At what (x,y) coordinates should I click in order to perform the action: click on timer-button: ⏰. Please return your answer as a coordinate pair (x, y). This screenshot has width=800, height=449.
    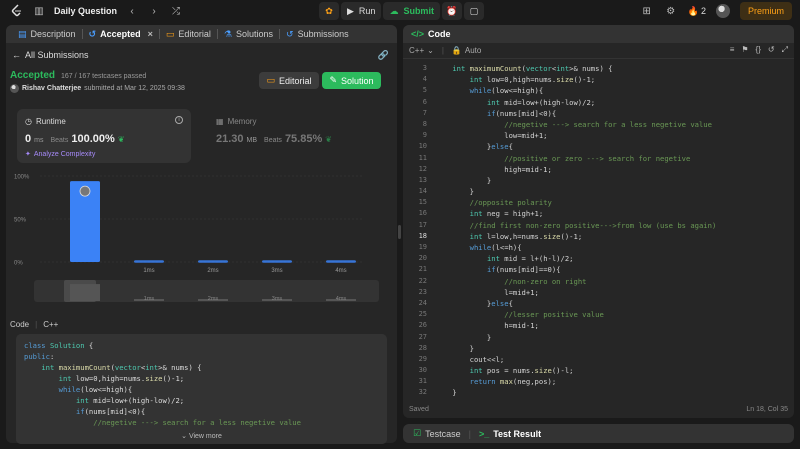
    Looking at the image, I should click on (451, 11).